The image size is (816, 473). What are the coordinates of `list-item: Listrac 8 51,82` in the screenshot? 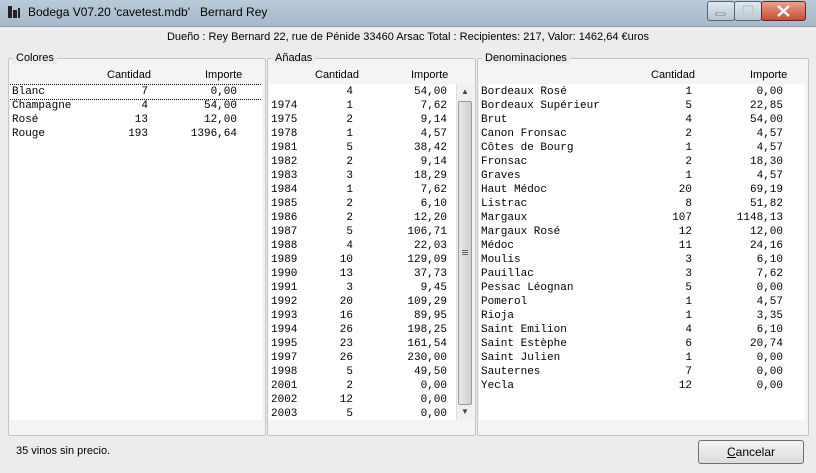 It's located at (642, 204).